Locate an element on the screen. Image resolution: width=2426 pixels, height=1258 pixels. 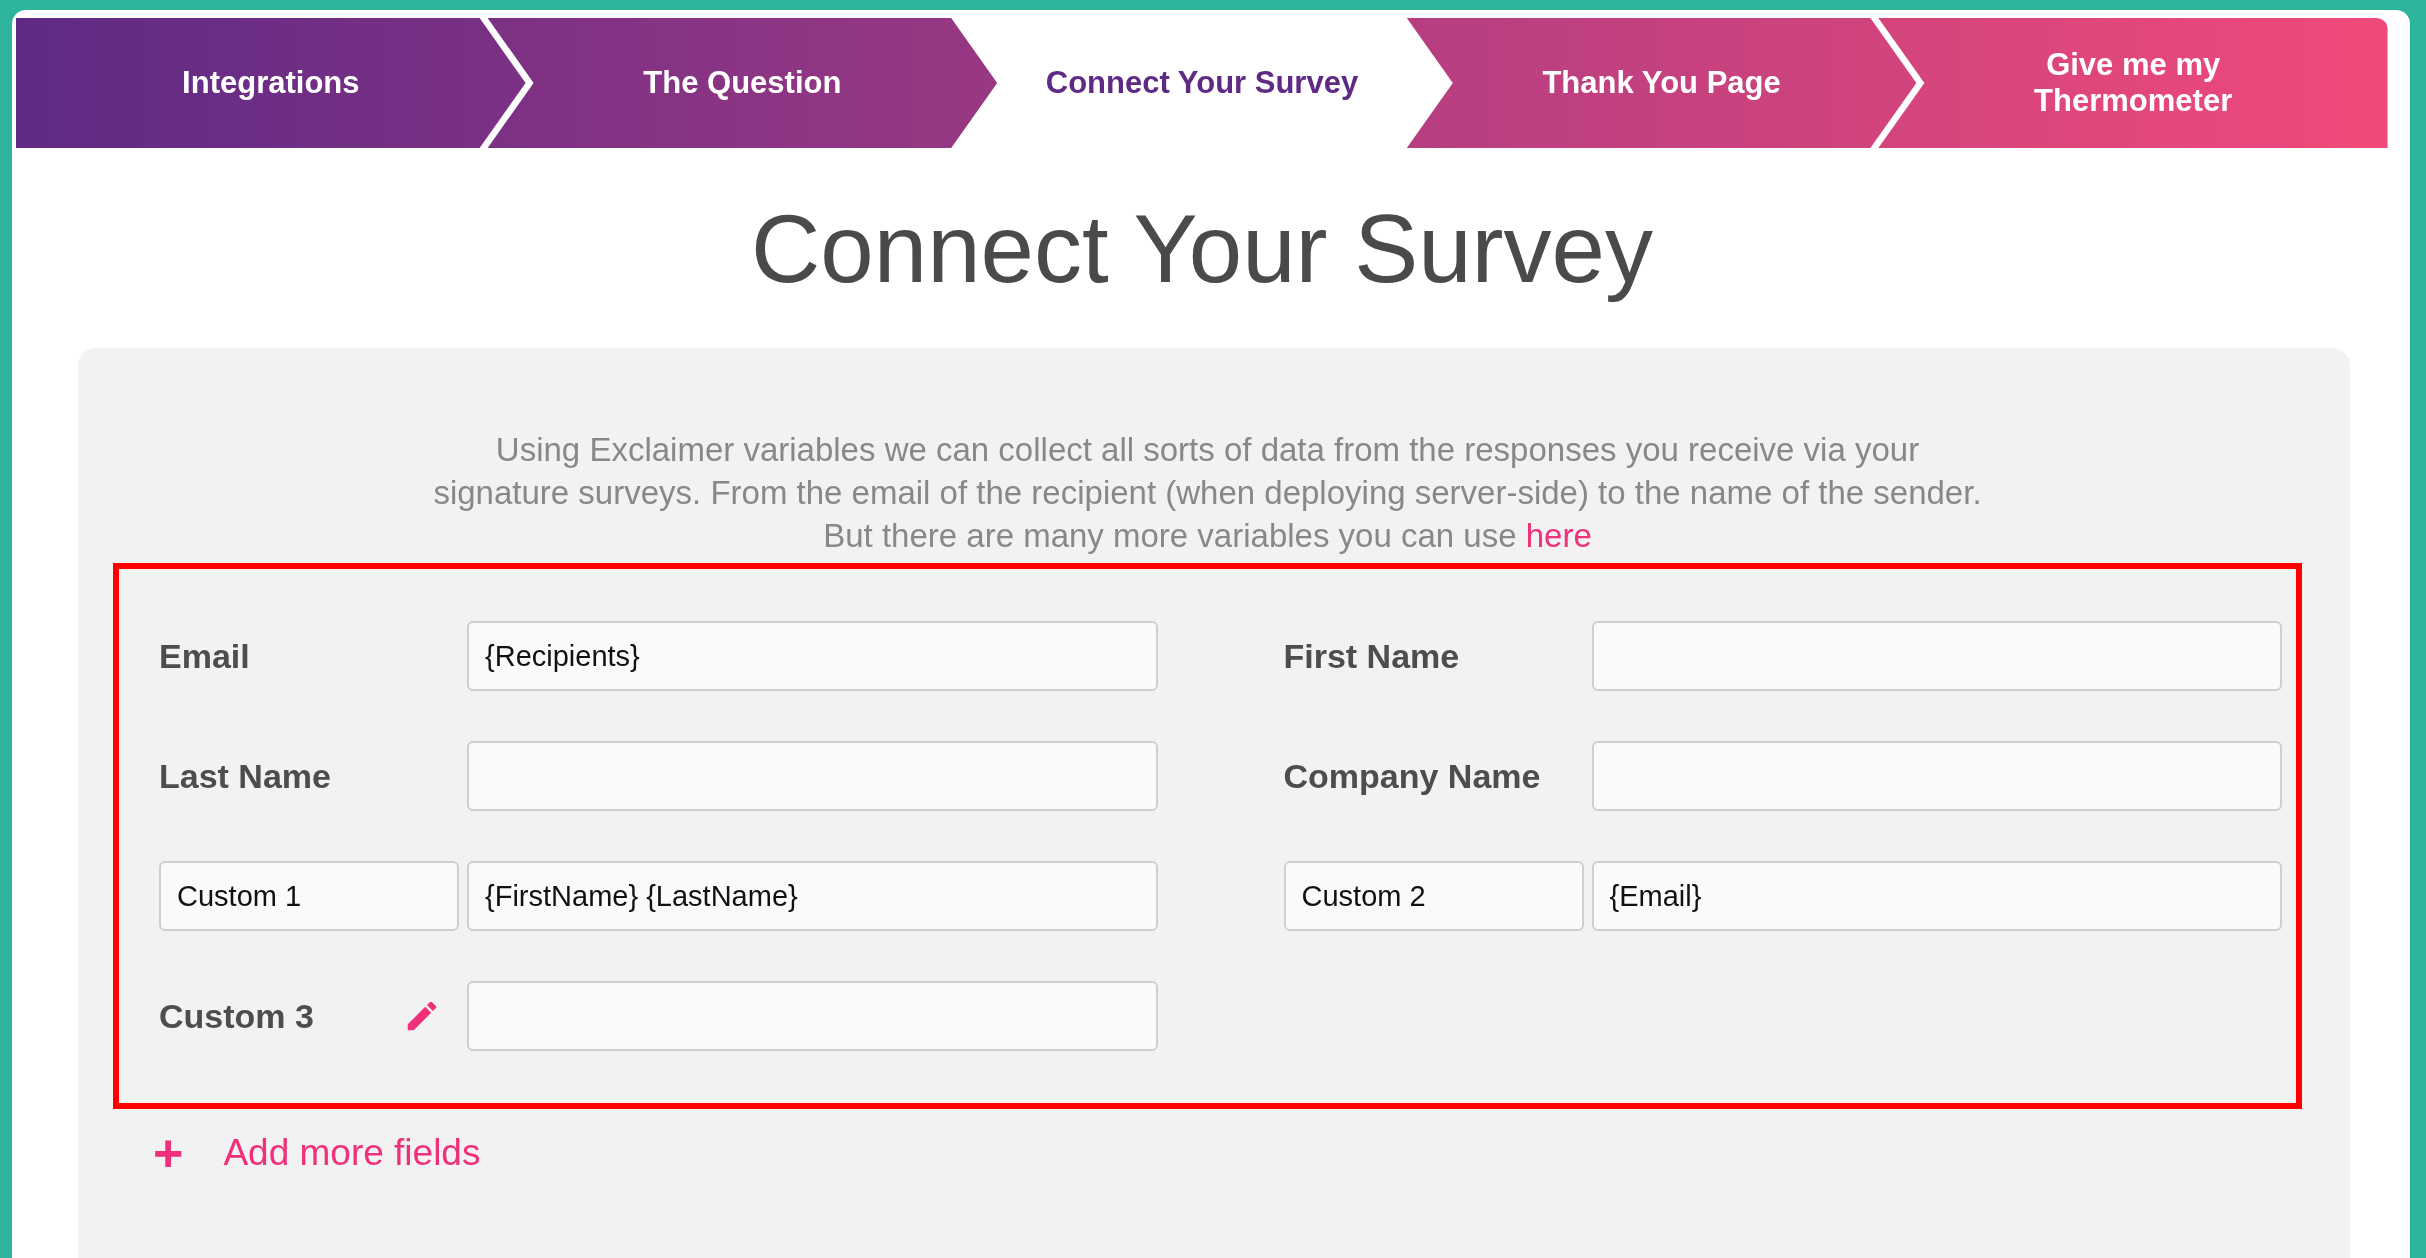
variables-note: But there are many more variables you can use here is located at coordinates (1207, 536).